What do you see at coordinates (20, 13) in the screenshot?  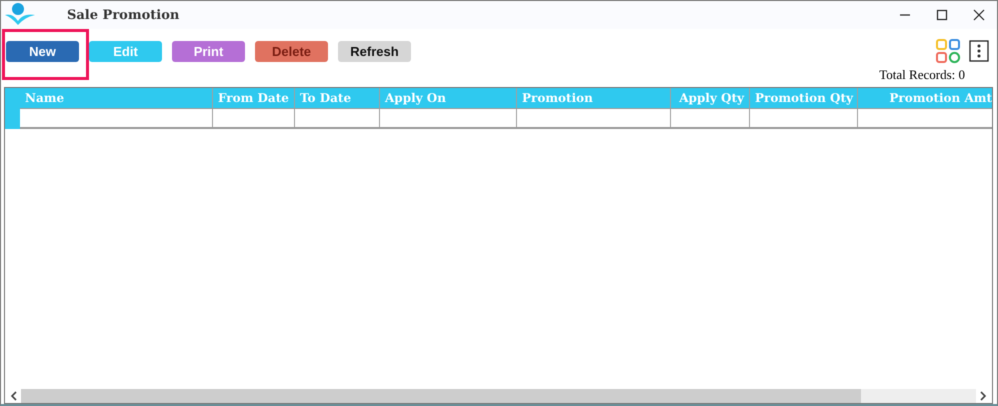 I see `logo-icon` at bounding box center [20, 13].